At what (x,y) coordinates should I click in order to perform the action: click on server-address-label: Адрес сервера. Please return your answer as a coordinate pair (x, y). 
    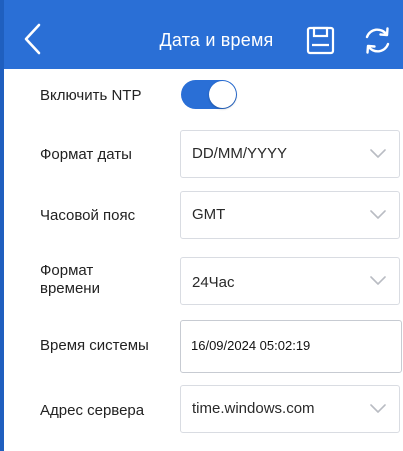
    Looking at the image, I should click on (92, 410).